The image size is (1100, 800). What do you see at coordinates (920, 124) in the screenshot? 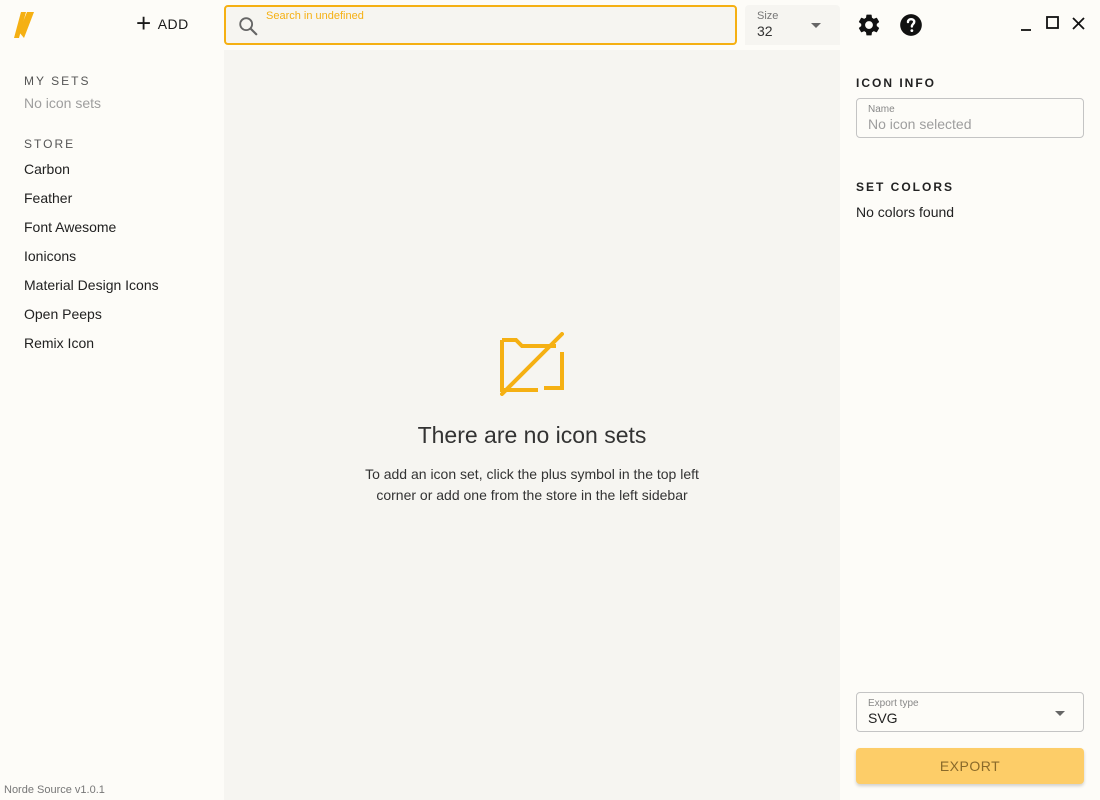
I see `icon-name-value: No icon selected` at bounding box center [920, 124].